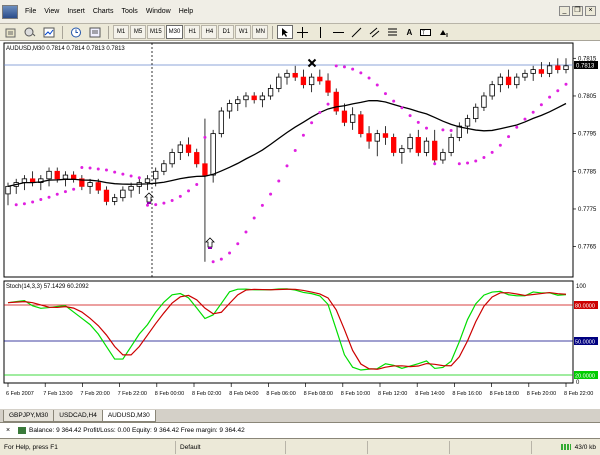  What do you see at coordinates (29, 416) in the screenshot?
I see `tab-gbpjpy-m30: GBPJPY,M30` at bounding box center [29, 416].